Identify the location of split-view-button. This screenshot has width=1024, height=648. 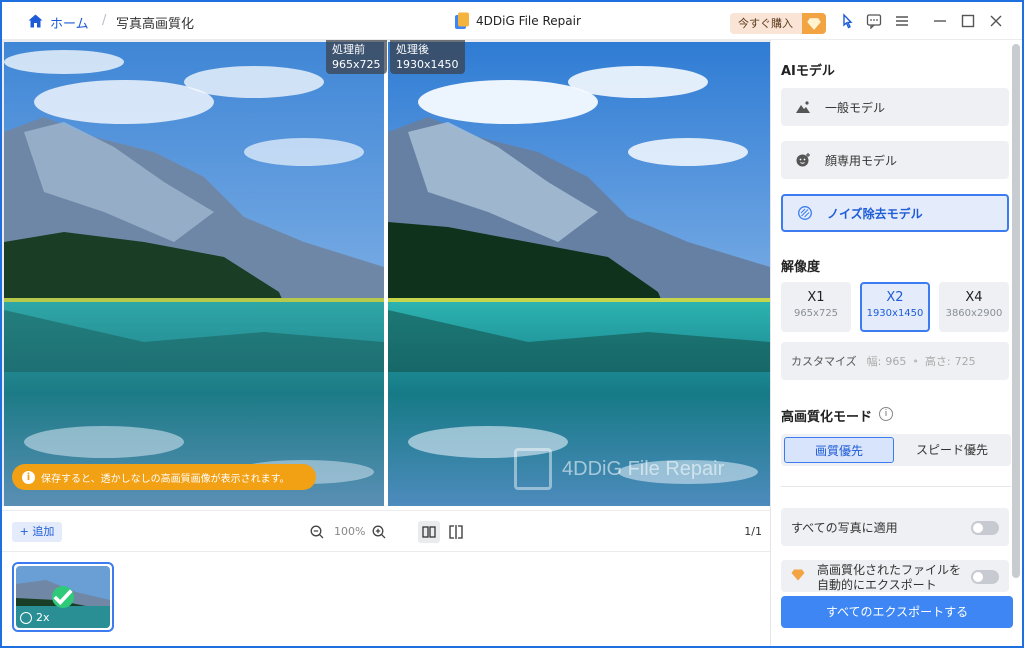
(429, 532).